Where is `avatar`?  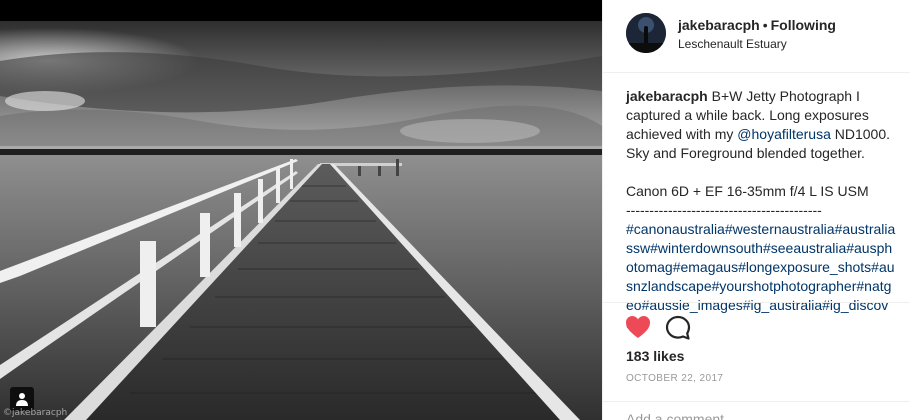 avatar is located at coordinates (646, 33).